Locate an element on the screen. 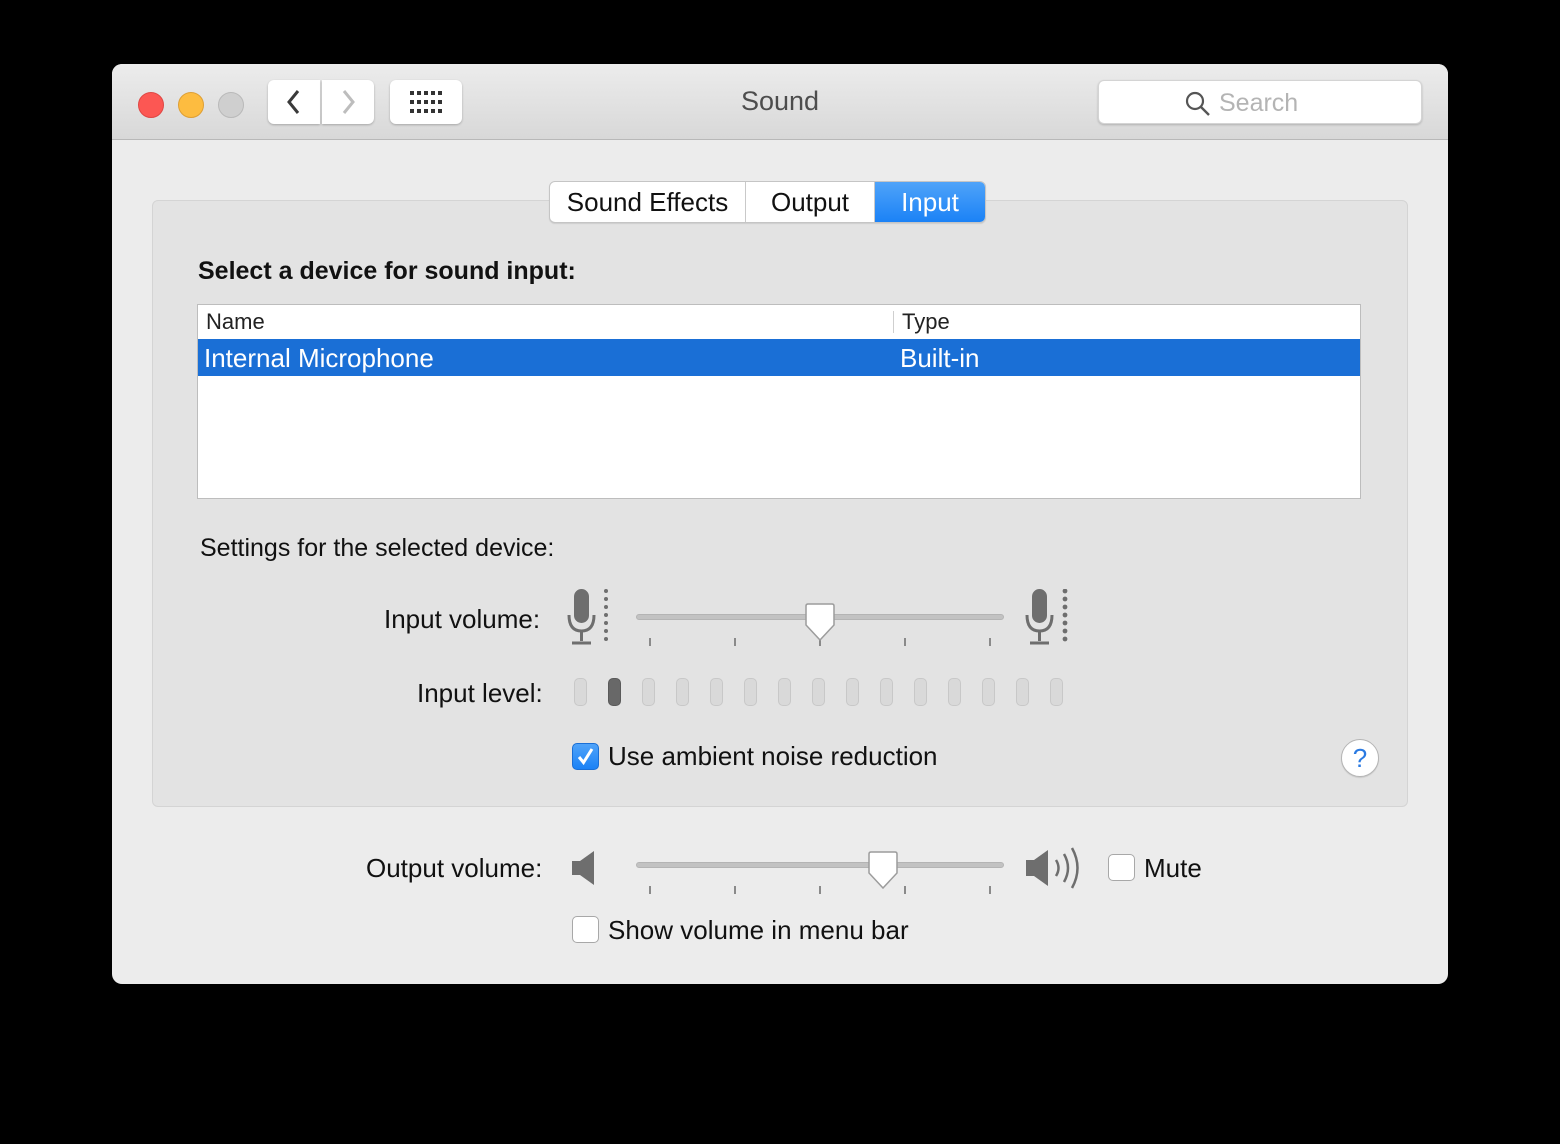 This screenshot has height=1144, width=1560. device-name-cell: Internal Microphone is located at coordinates (319, 358).